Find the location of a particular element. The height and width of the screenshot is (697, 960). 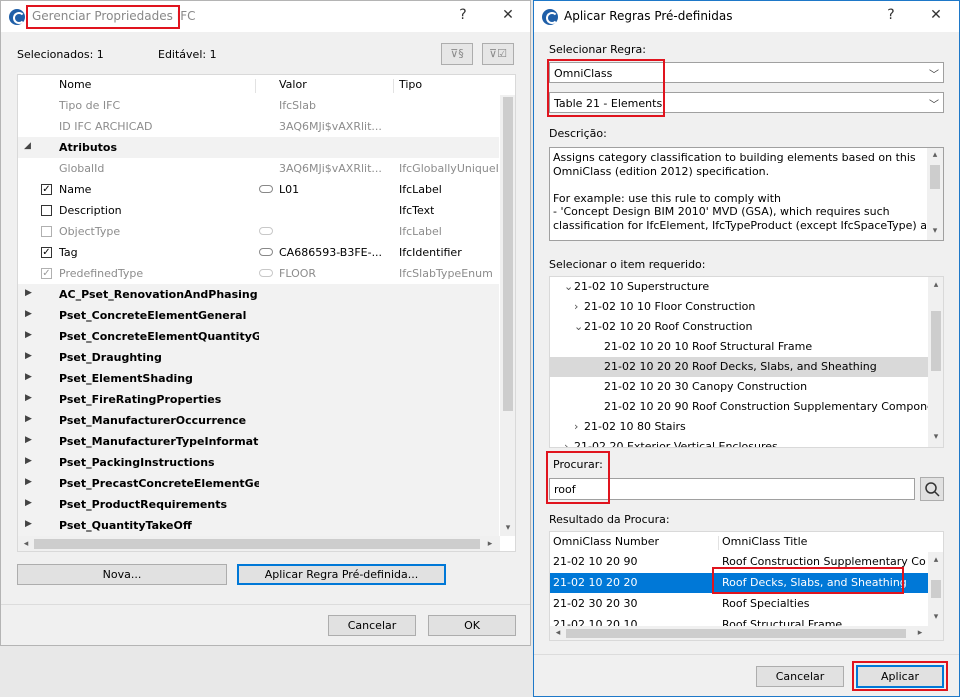

tree-item: › 21-02 20 Exterior Vertical Enclosures is located at coordinates (739, 442).